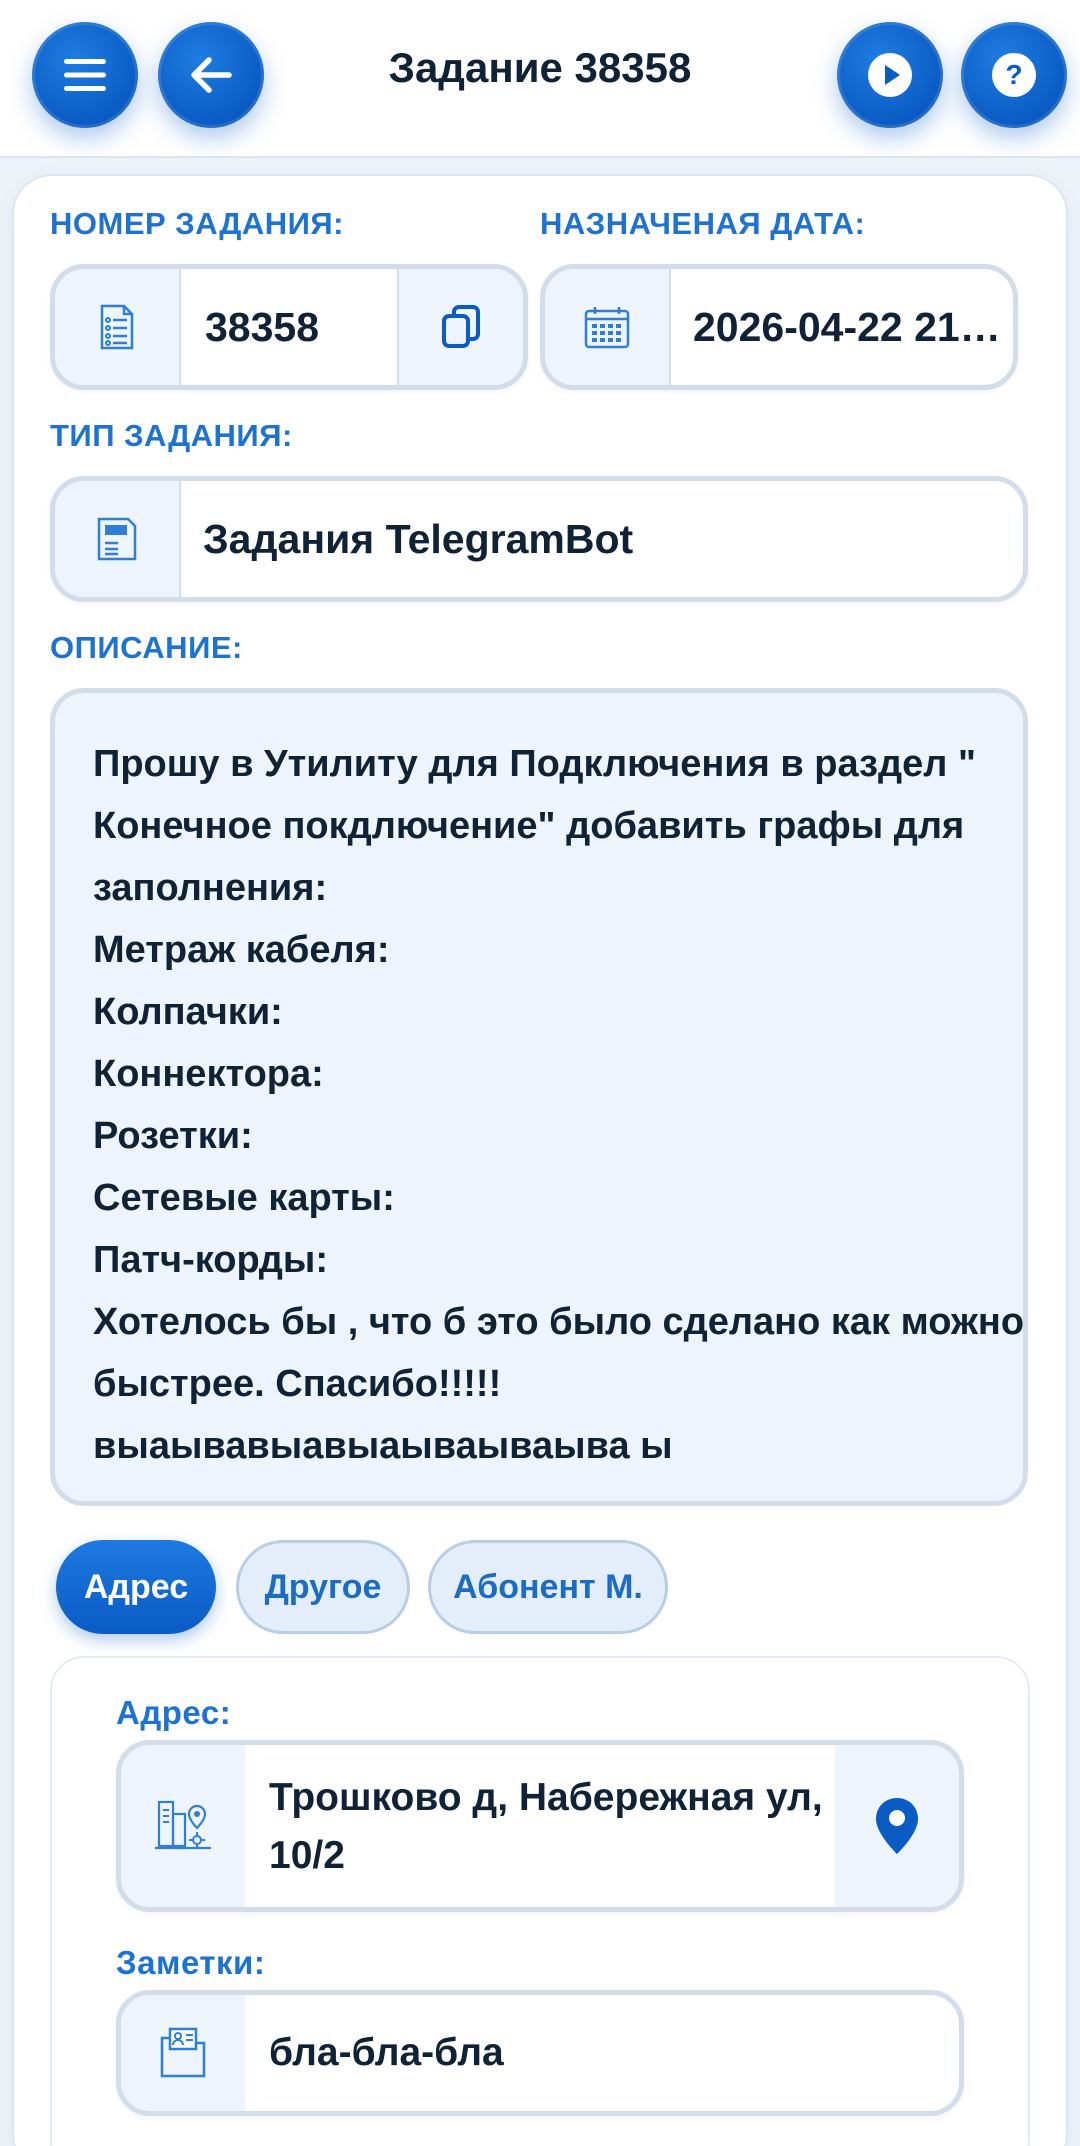 This screenshot has width=1080, height=2146. Describe the element at coordinates (546, 1797) in the screenshot. I see `address-line-1: Трошково д, Набережная ул,` at that location.